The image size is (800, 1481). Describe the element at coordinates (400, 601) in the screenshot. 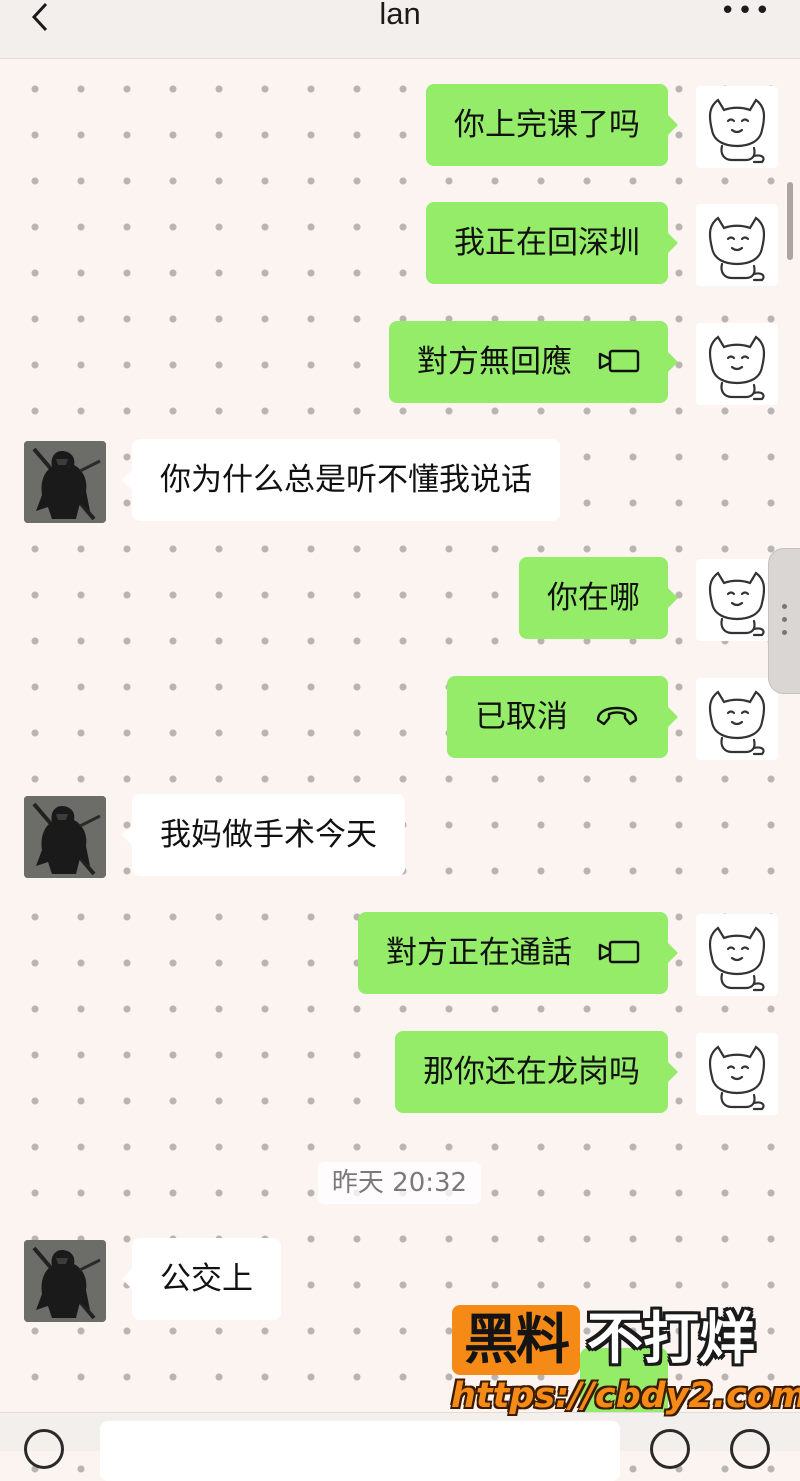

I see `message-row: 你在哪` at that location.